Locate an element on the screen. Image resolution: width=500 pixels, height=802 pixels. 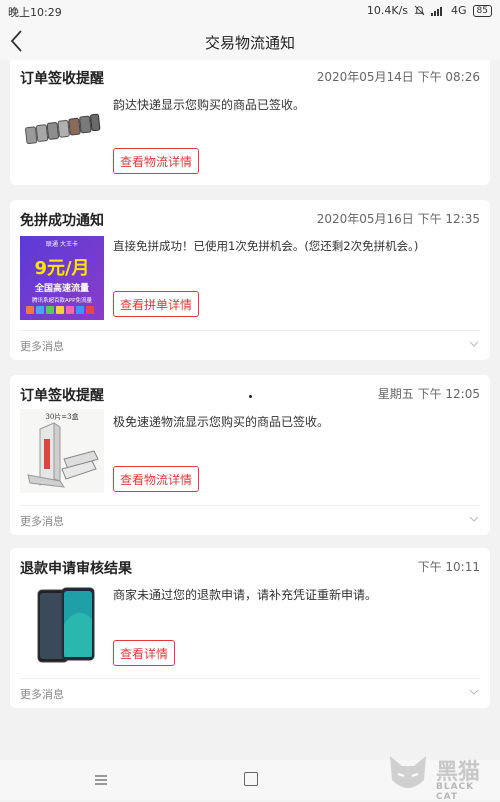
card-time: 星期五 下午 12:05 is located at coordinates (428, 394).